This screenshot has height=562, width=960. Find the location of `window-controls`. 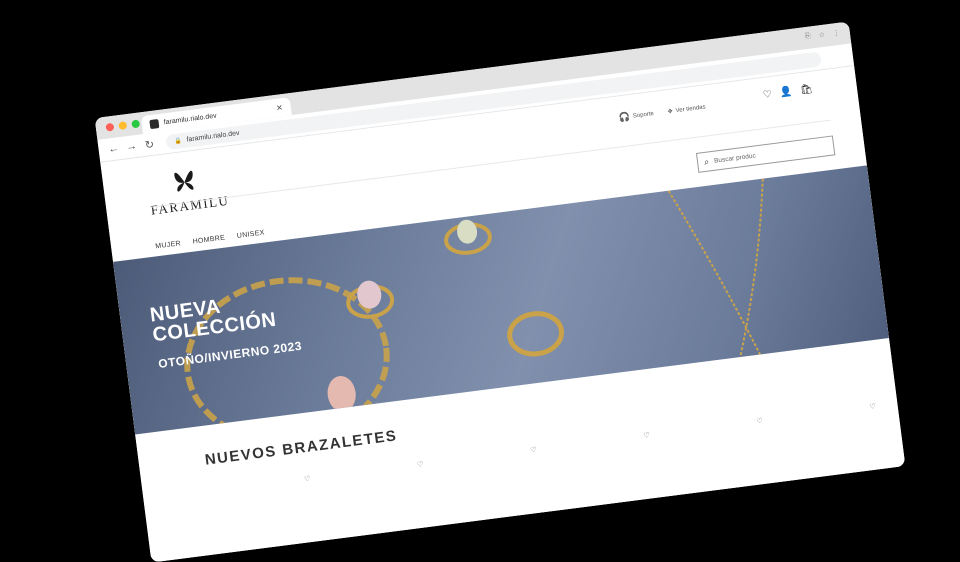

window-controls is located at coordinates (123, 125).